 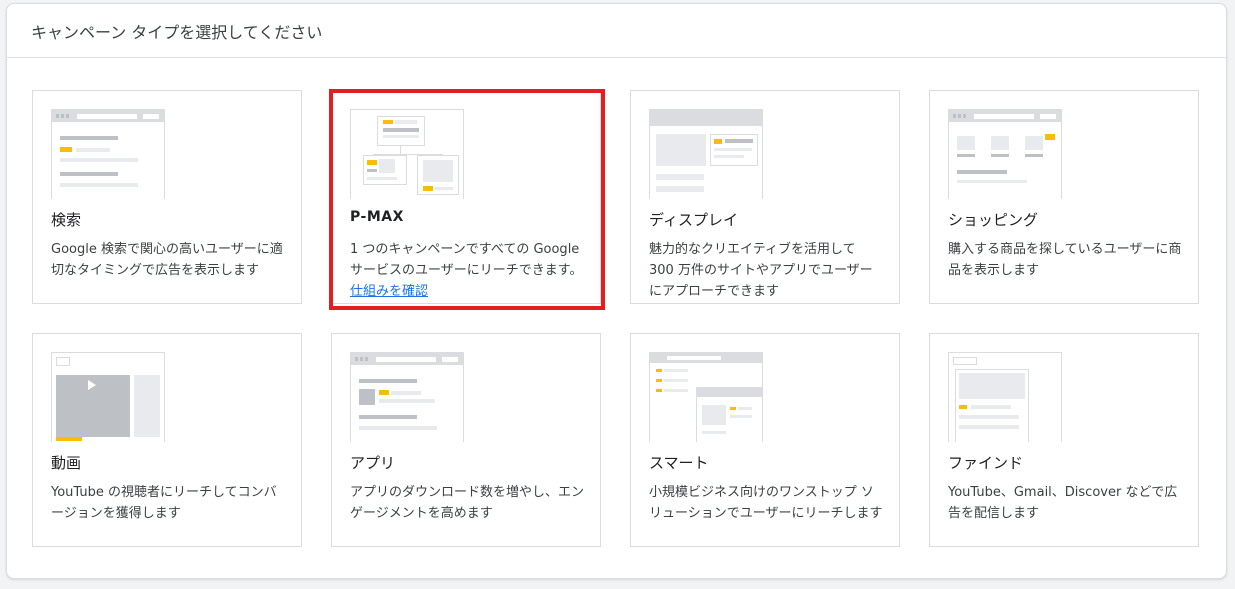 I want to click on panel-title-text: キャンペーン タイプを選択してください, so click(x=177, y=32).